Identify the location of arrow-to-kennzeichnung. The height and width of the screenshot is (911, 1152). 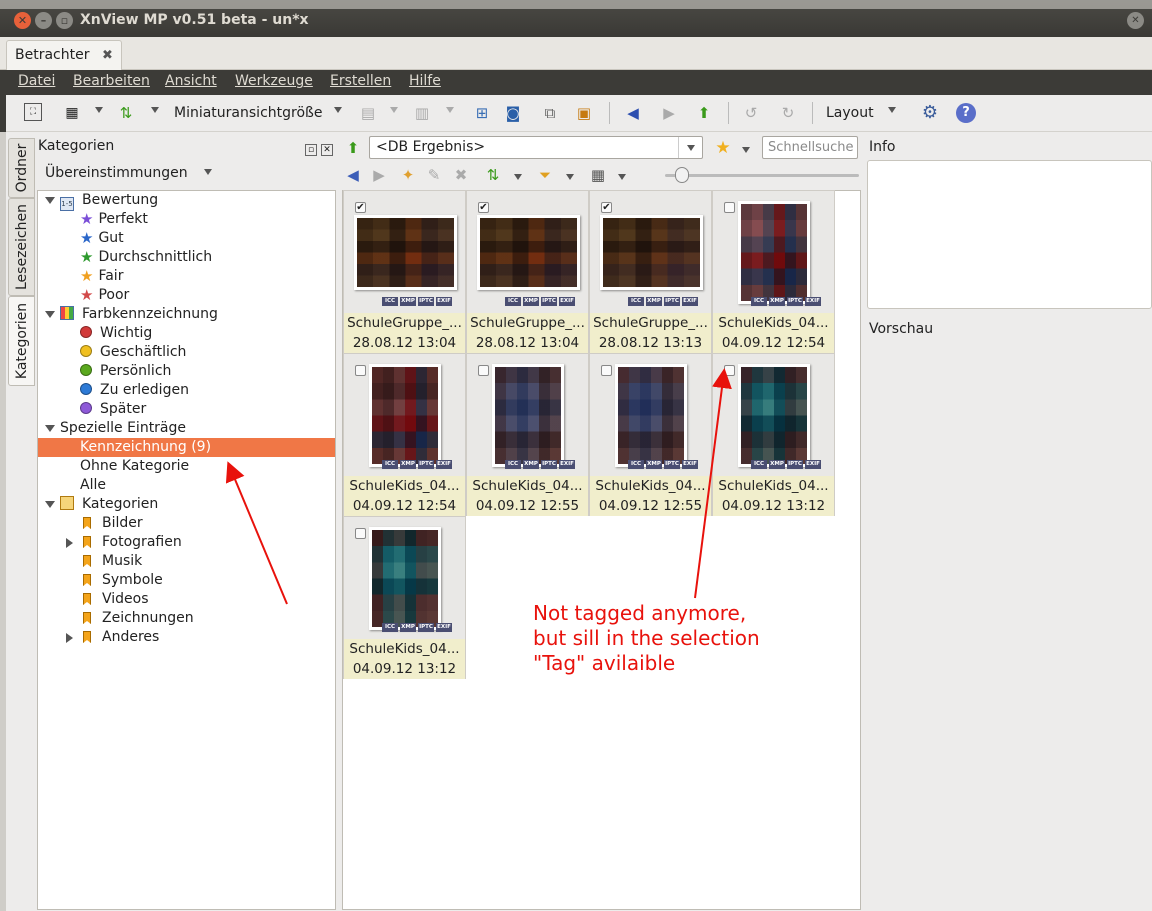
(256, 533).